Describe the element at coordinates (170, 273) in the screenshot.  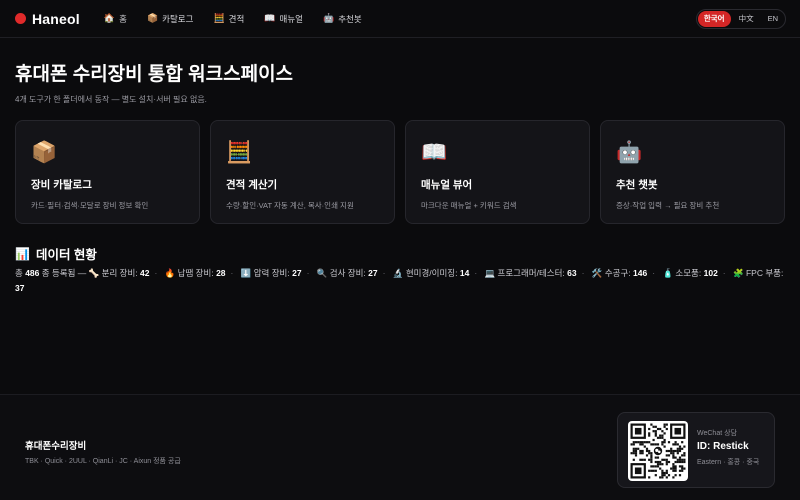
I see `fire-icon: 🔥` at that location.